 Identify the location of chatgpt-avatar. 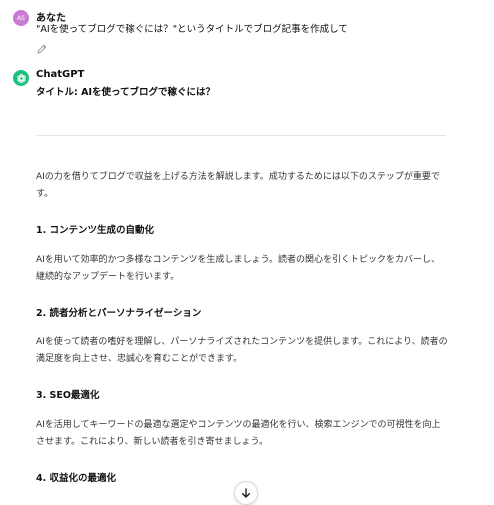
(21, 78).